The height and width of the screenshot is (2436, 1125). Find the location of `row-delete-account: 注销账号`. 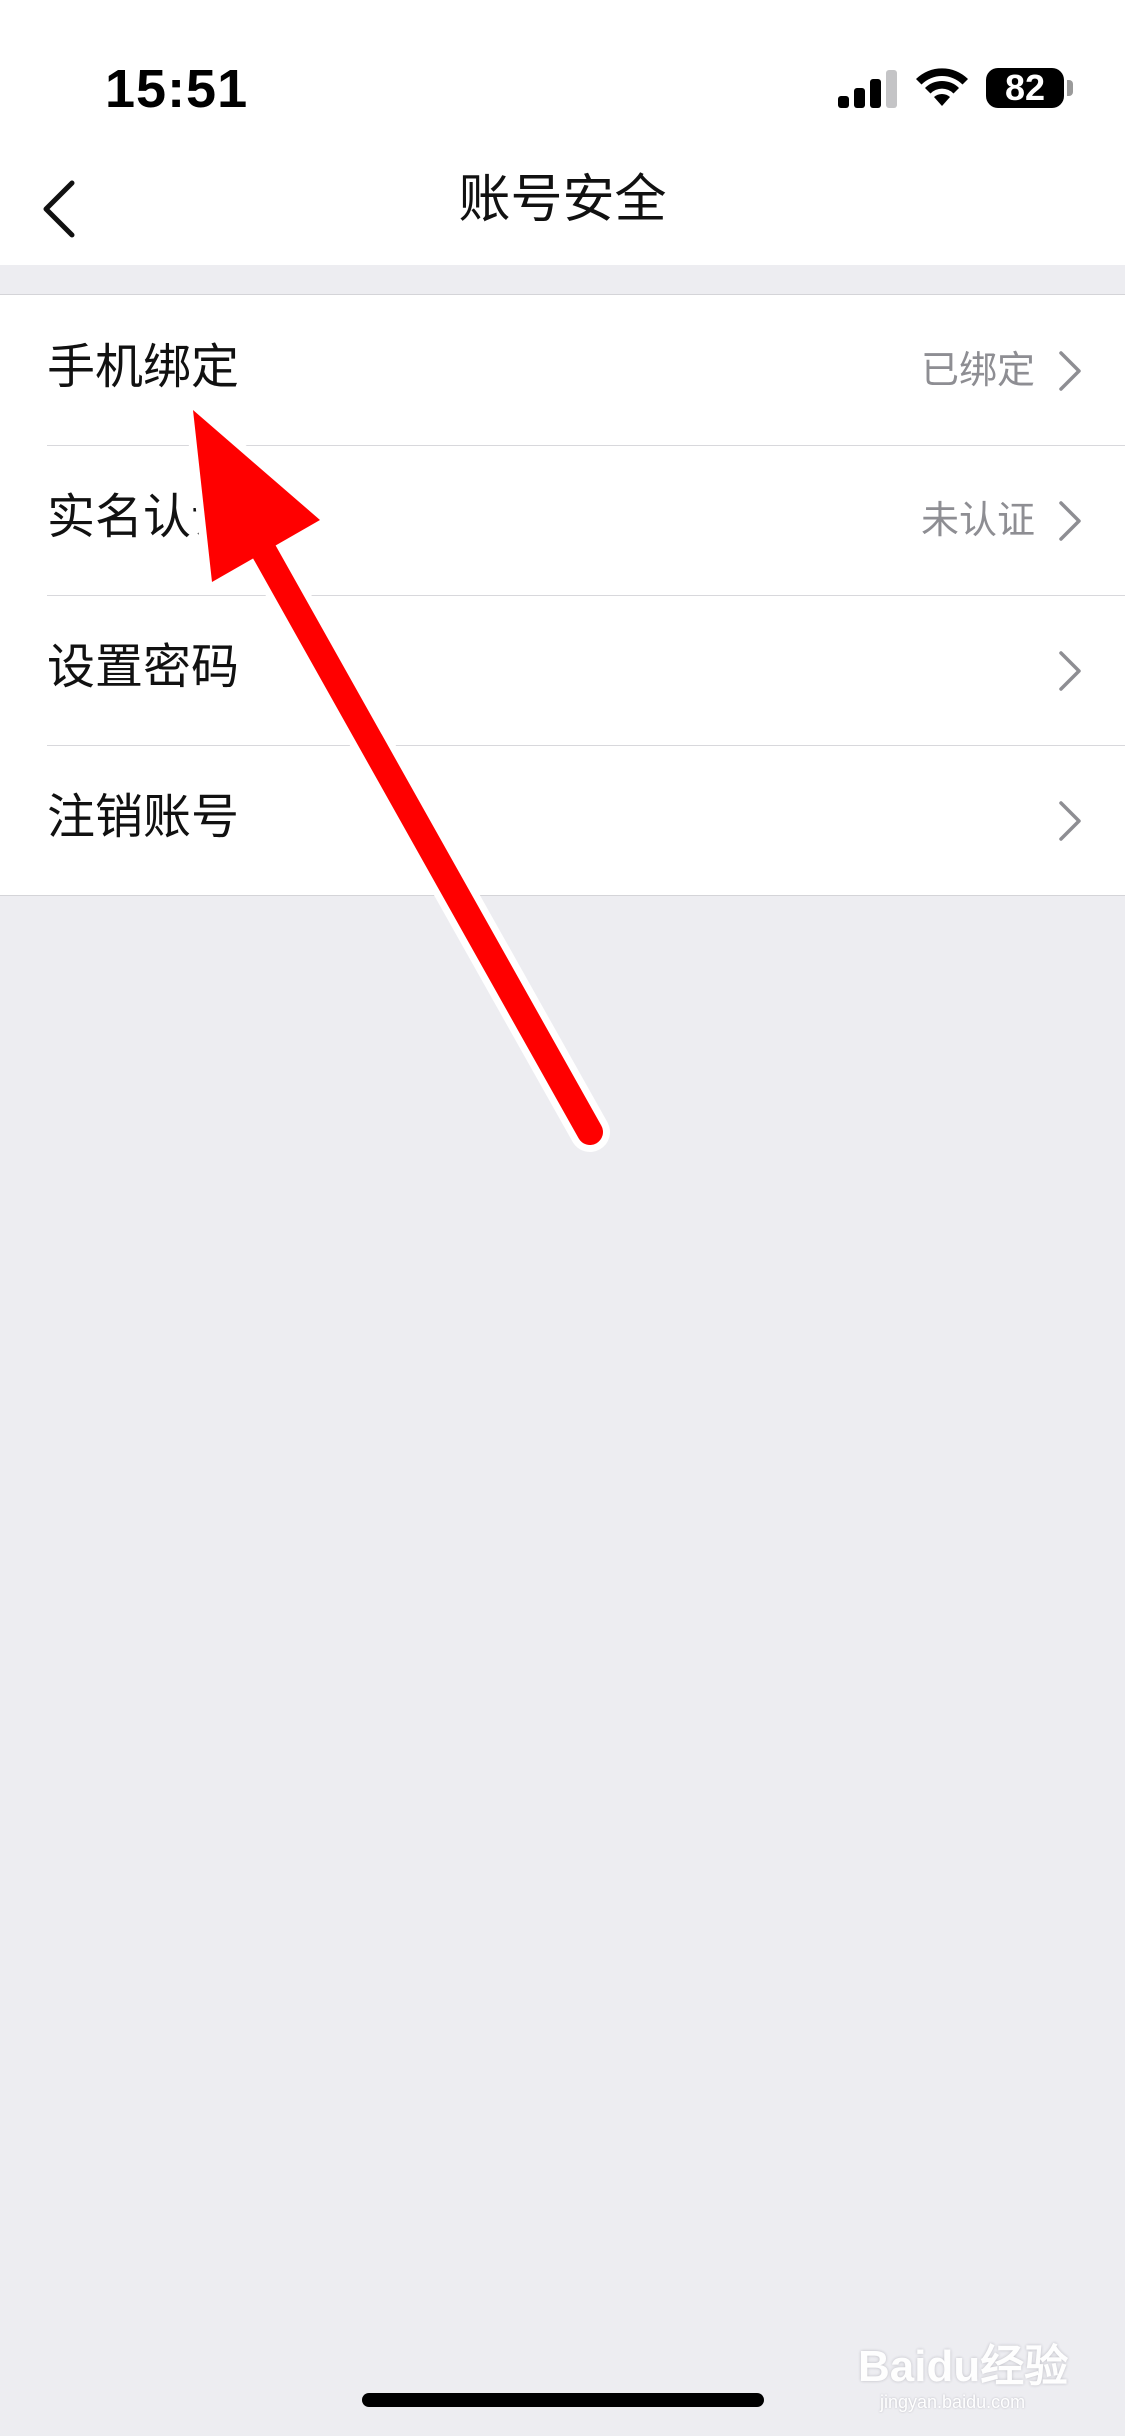

row-delete-account: 注销账号 is located at coordinates (562, 820).